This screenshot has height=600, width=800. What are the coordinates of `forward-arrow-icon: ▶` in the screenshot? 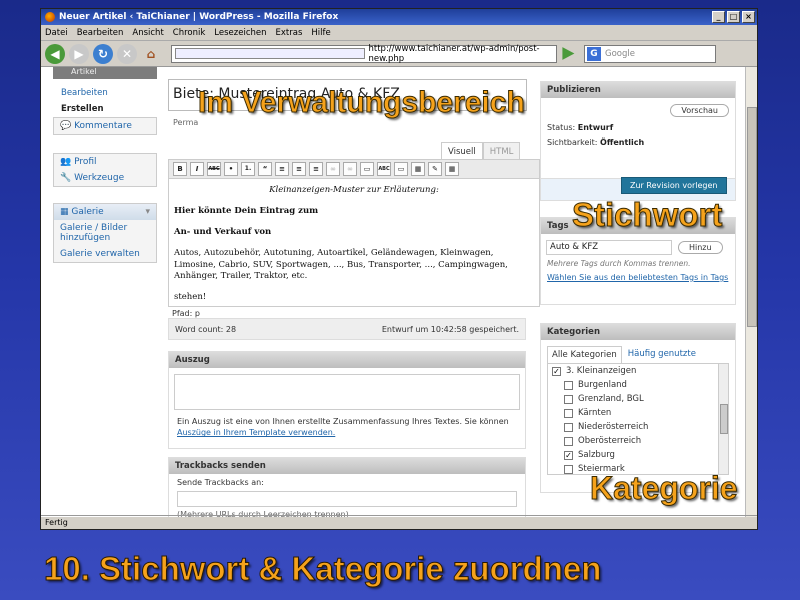 It's located at (79, 53).